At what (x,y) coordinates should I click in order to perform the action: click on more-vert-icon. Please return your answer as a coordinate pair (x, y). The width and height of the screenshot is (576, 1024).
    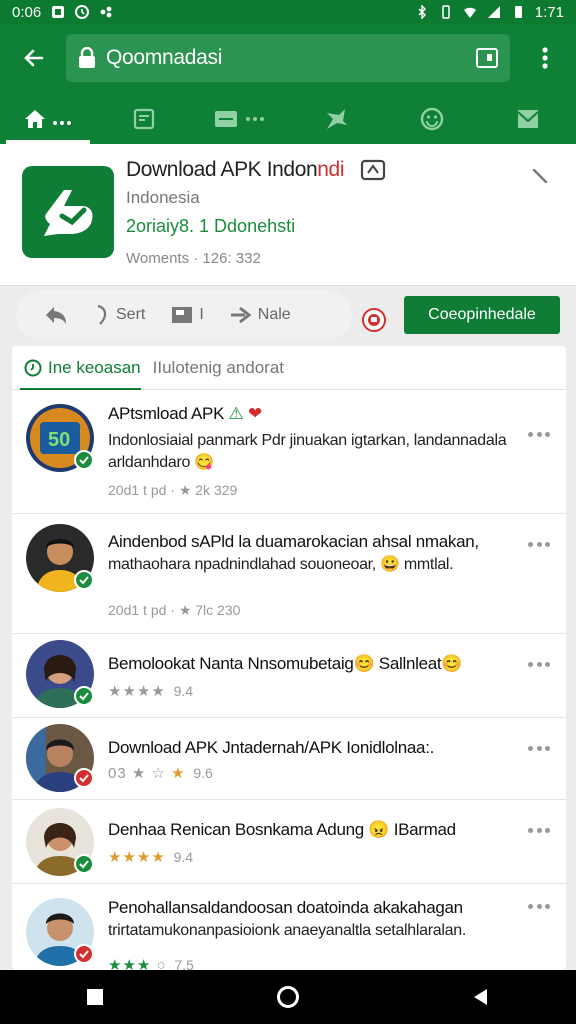
    Looking at the image, I should click on (545, 58).